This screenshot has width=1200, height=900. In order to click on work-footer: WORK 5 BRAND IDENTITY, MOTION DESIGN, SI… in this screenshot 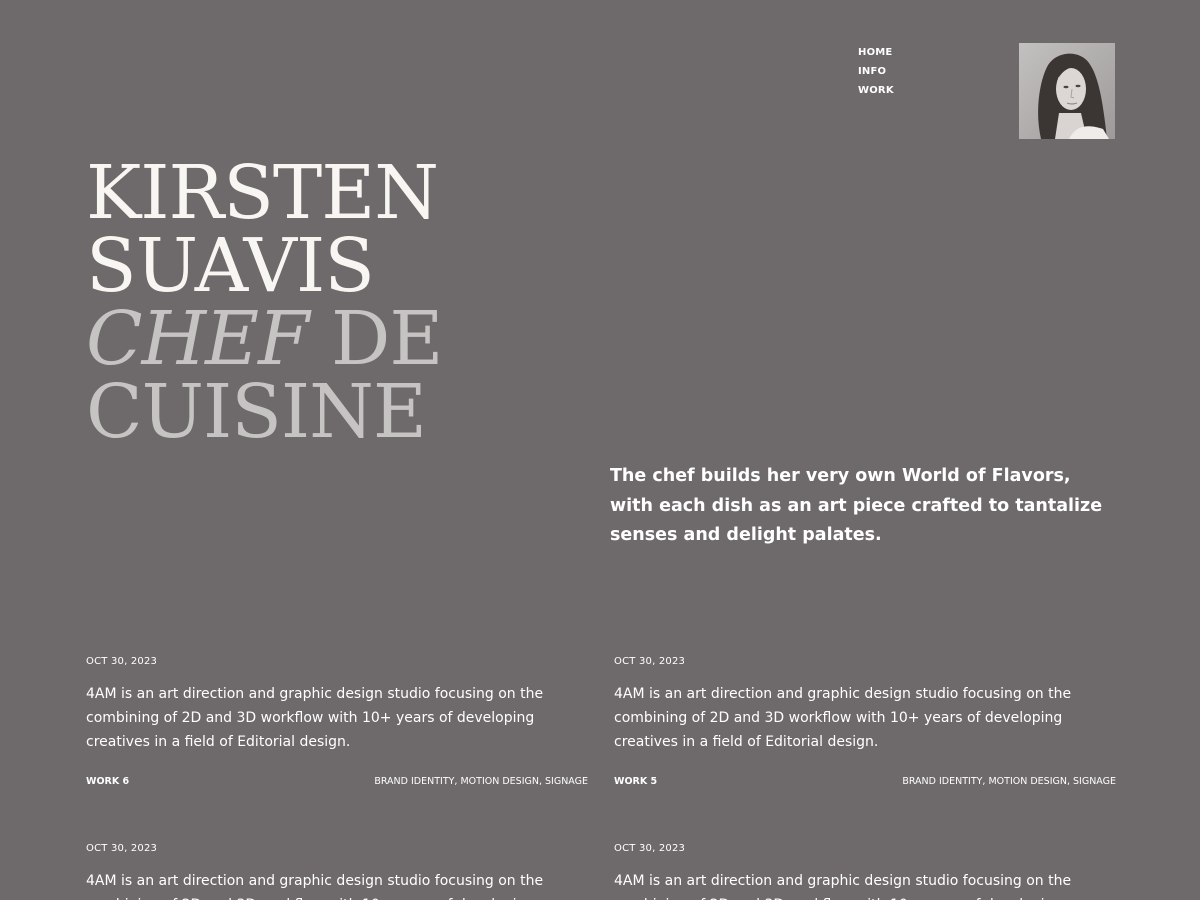, I will do `click(865, 782)`.